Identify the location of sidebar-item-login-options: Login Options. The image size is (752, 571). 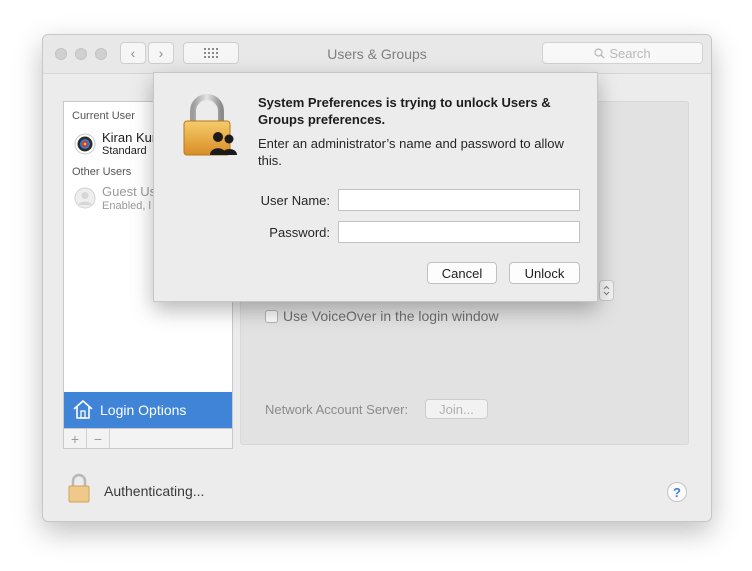
(148, 410).